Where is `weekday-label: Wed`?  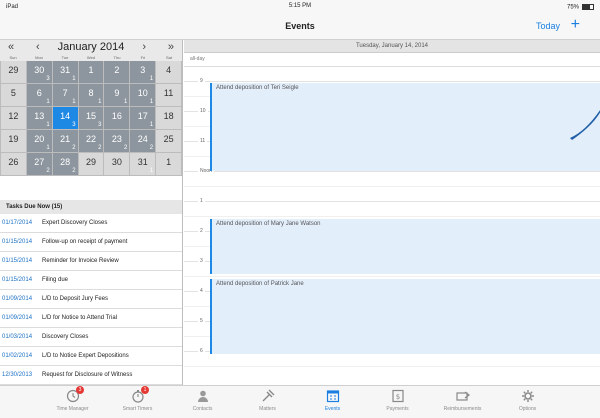 weekday-label: Wed is located at coordinates (91, 57).